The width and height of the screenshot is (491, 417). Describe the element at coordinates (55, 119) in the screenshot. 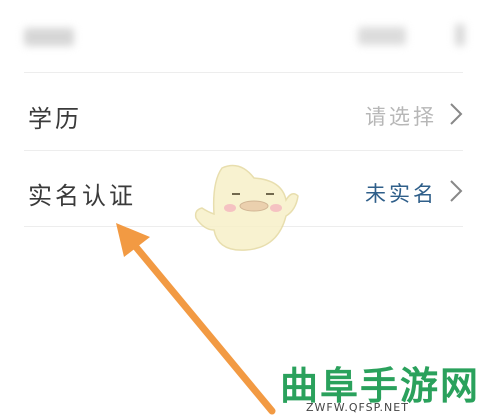

I see `education-label: 学历` at that location.